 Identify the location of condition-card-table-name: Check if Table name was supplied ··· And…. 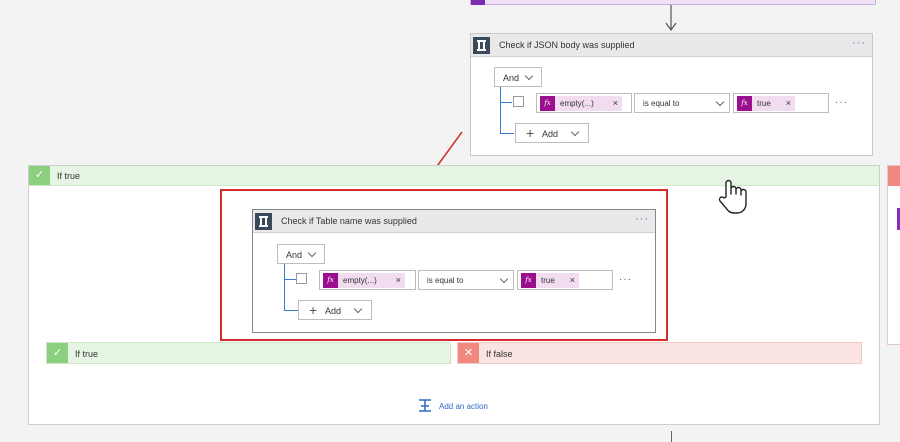
(454, 271).